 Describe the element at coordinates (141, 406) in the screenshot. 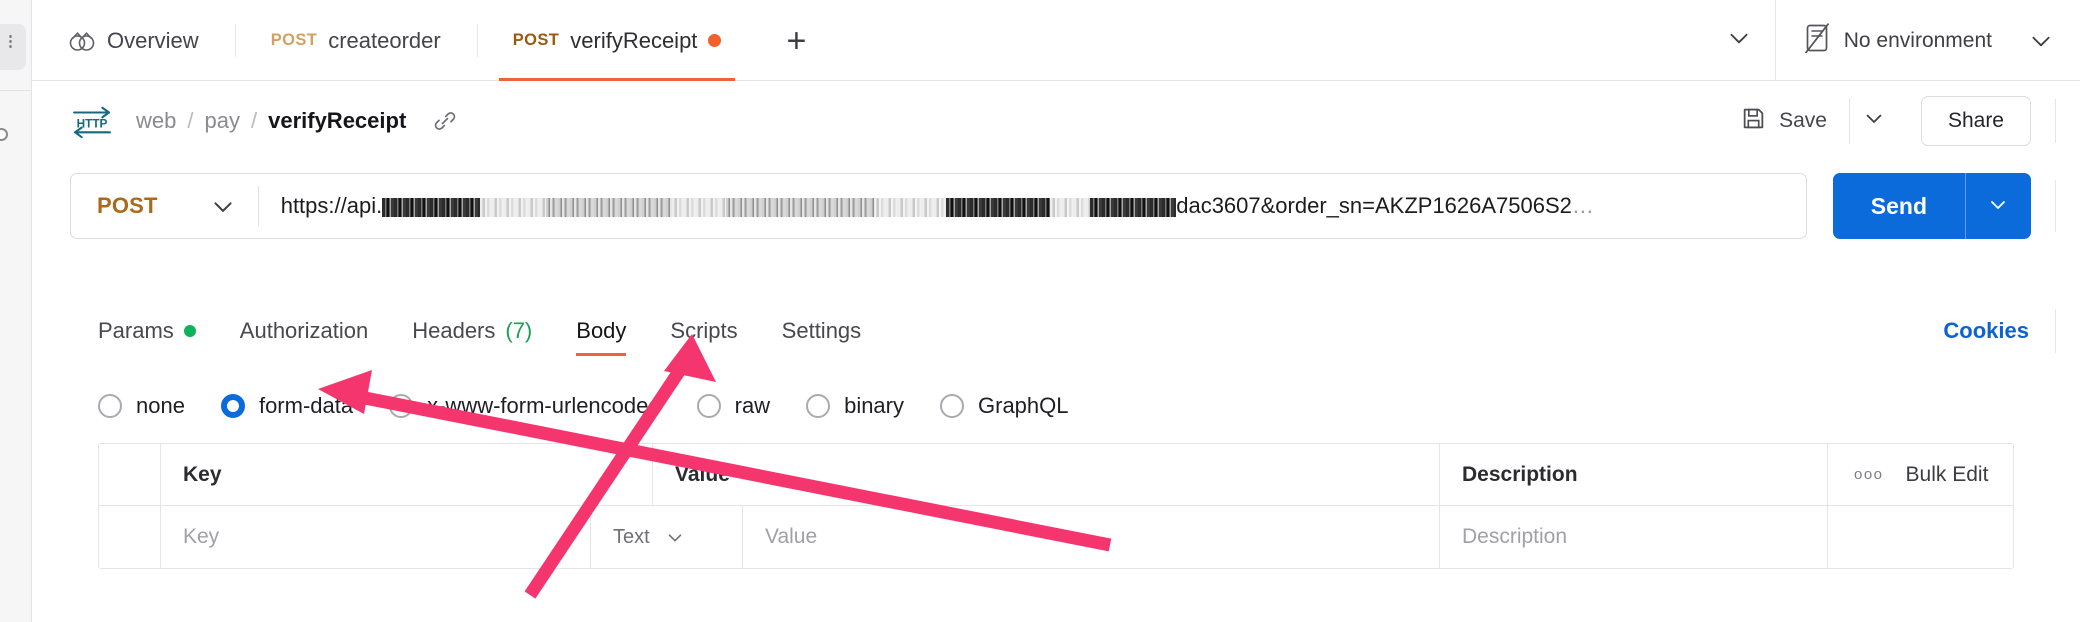

I see `radio-none: none` at that location.